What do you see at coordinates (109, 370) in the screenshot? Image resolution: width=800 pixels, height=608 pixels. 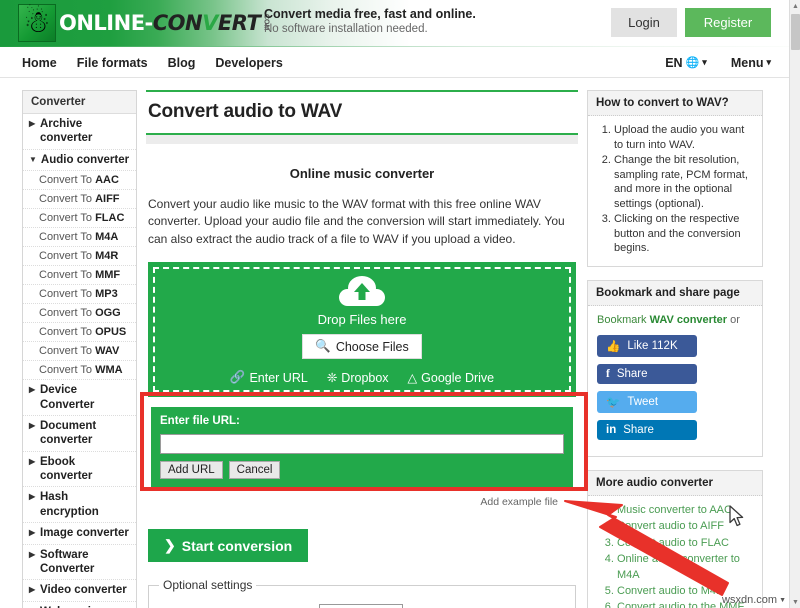 I see `subitem-format: WMA` at bounding box center [109, 370].